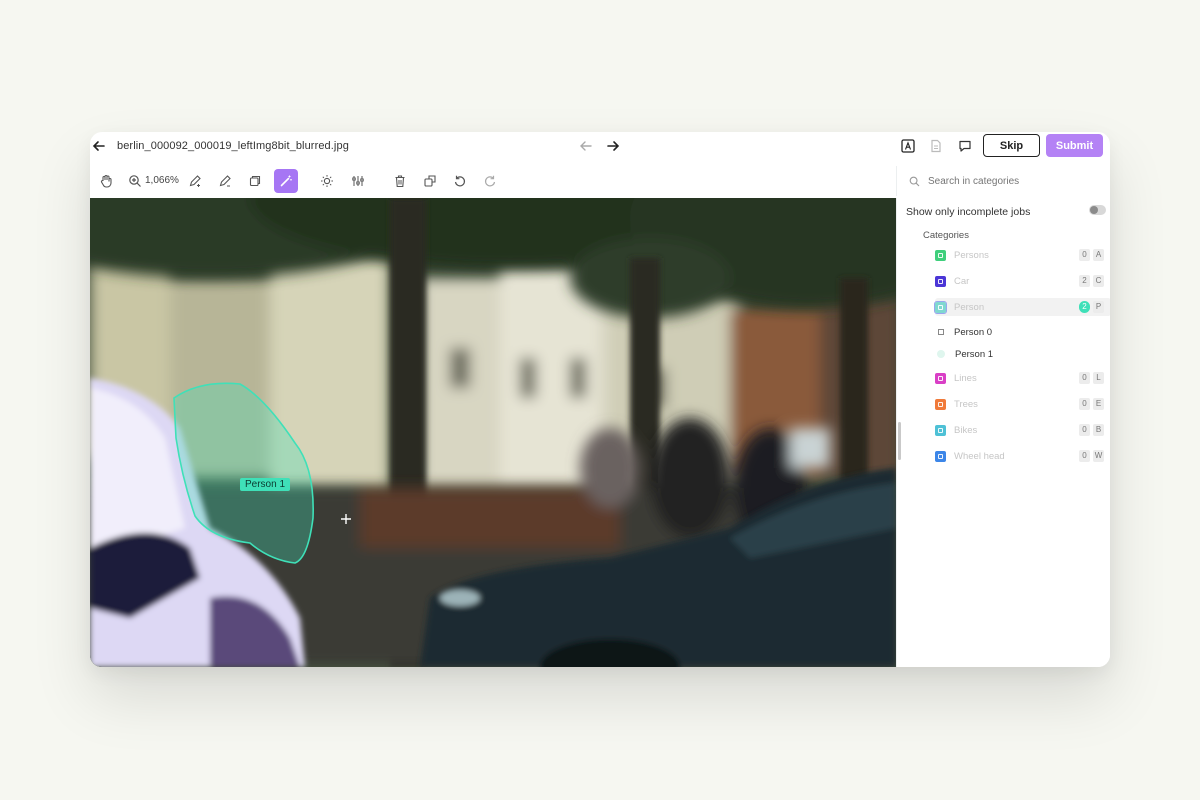 Image resolution: width=1200 pixels, height=800 pixels. I want to click on instance-label: Person 1, so click(974, 354).